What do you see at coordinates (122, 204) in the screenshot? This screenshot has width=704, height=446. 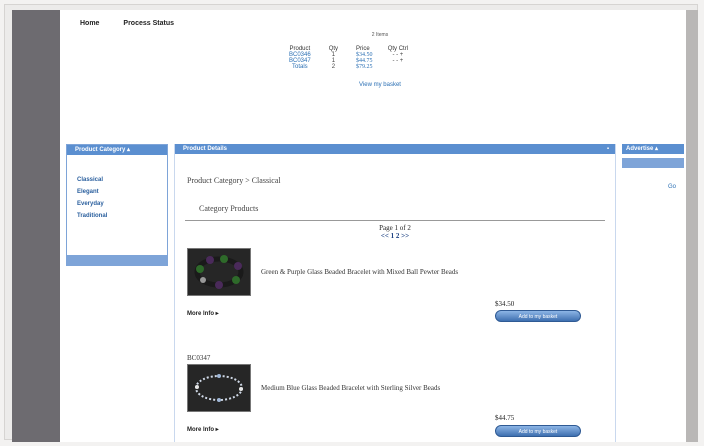 I see `category-item-everyday: Everyday` at bounding box center [122, 204].